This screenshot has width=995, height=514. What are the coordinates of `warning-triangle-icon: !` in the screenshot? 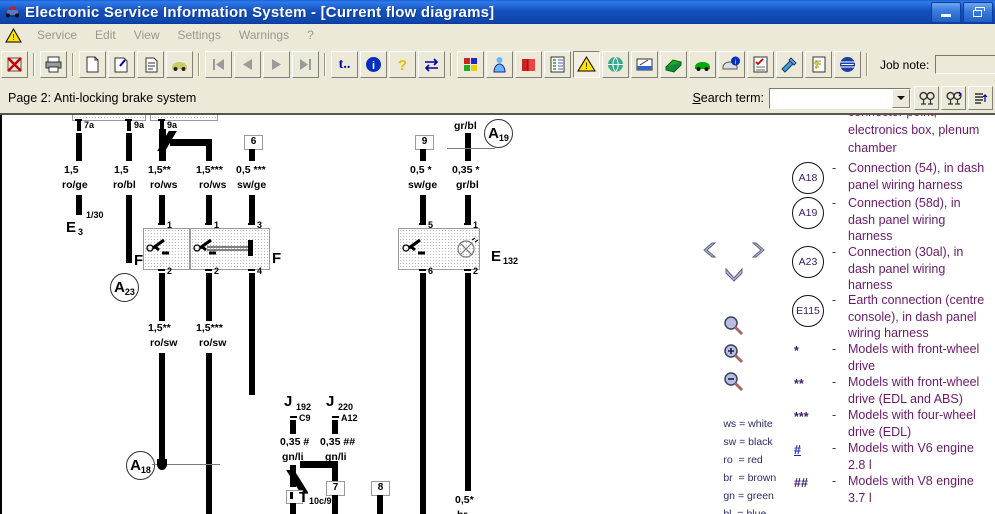 It's located at (586, 64).